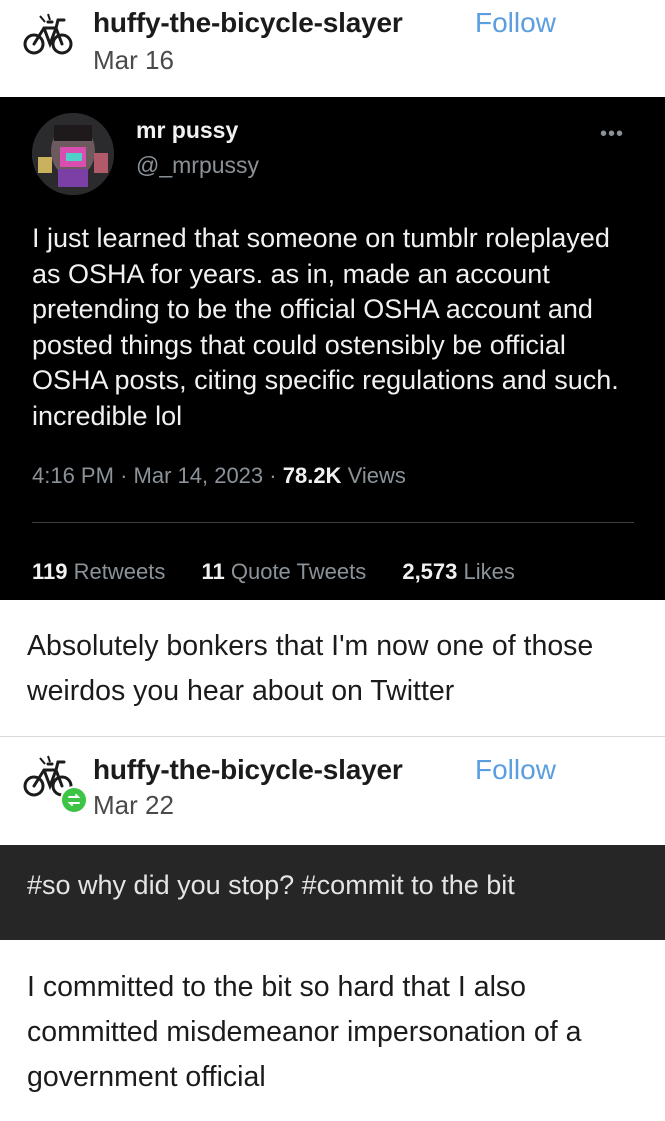 The image size is (665, 1121). I want to click on post-date: Mar 22, so click(133, 805).